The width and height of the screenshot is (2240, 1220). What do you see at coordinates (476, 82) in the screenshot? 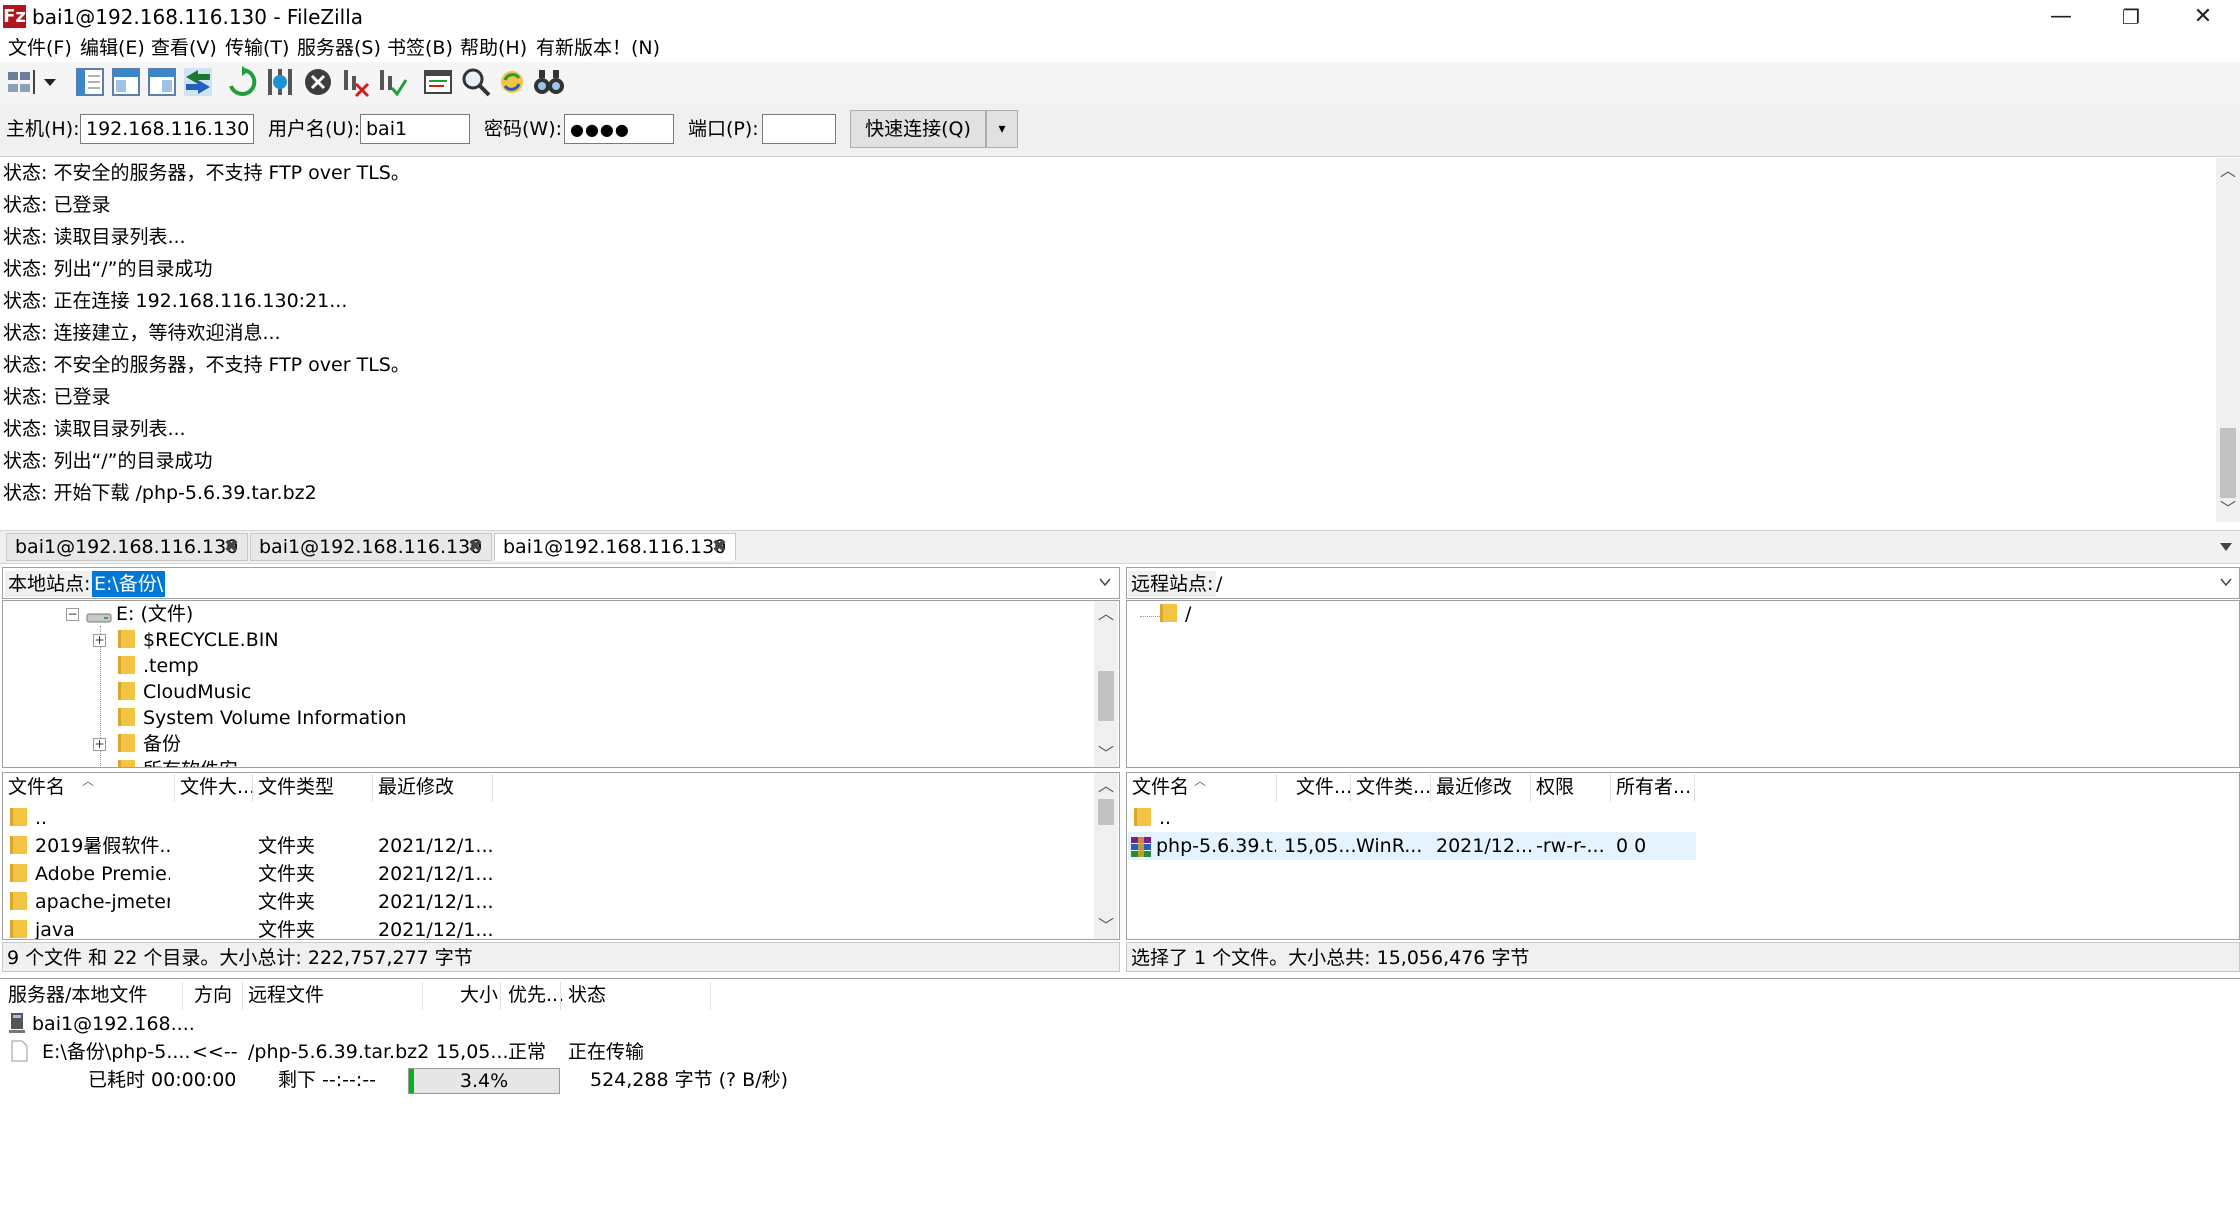
I see `compare-icon` at bounding box center [476, 82].